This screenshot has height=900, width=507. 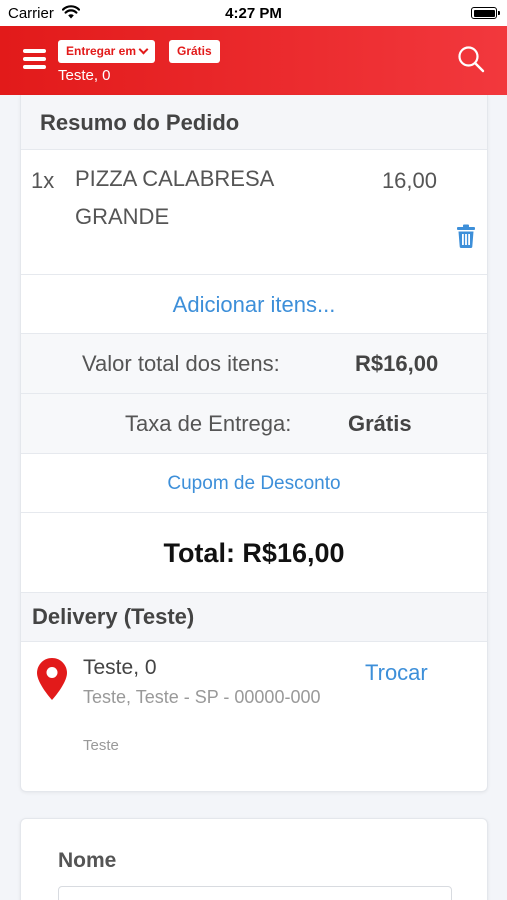 I want to click on delivery-fee-value: Grátis, so click(x=380, y=423).